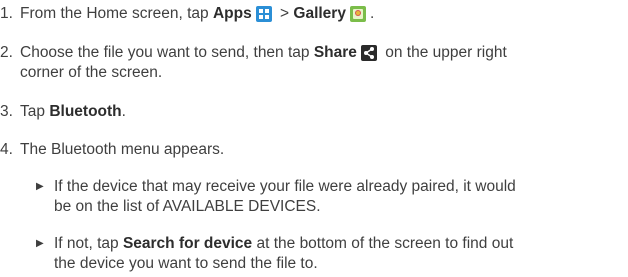  I want to click on bluetooth-label: Bluetooth, so click(85, 111).